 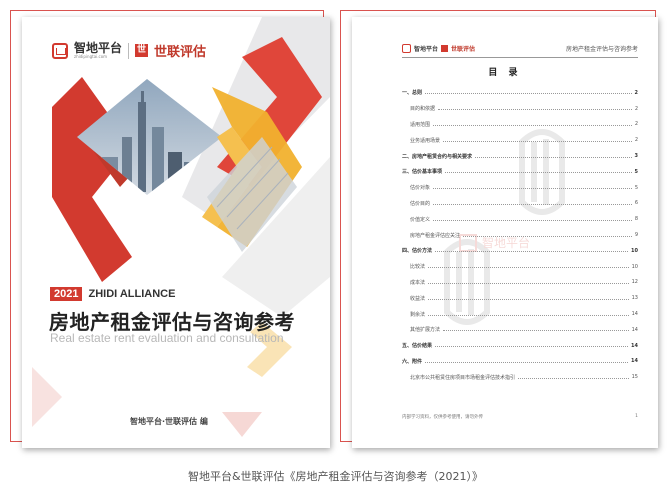 I want to click on toc-item: 成本法 12, so click(x=520, y=283).